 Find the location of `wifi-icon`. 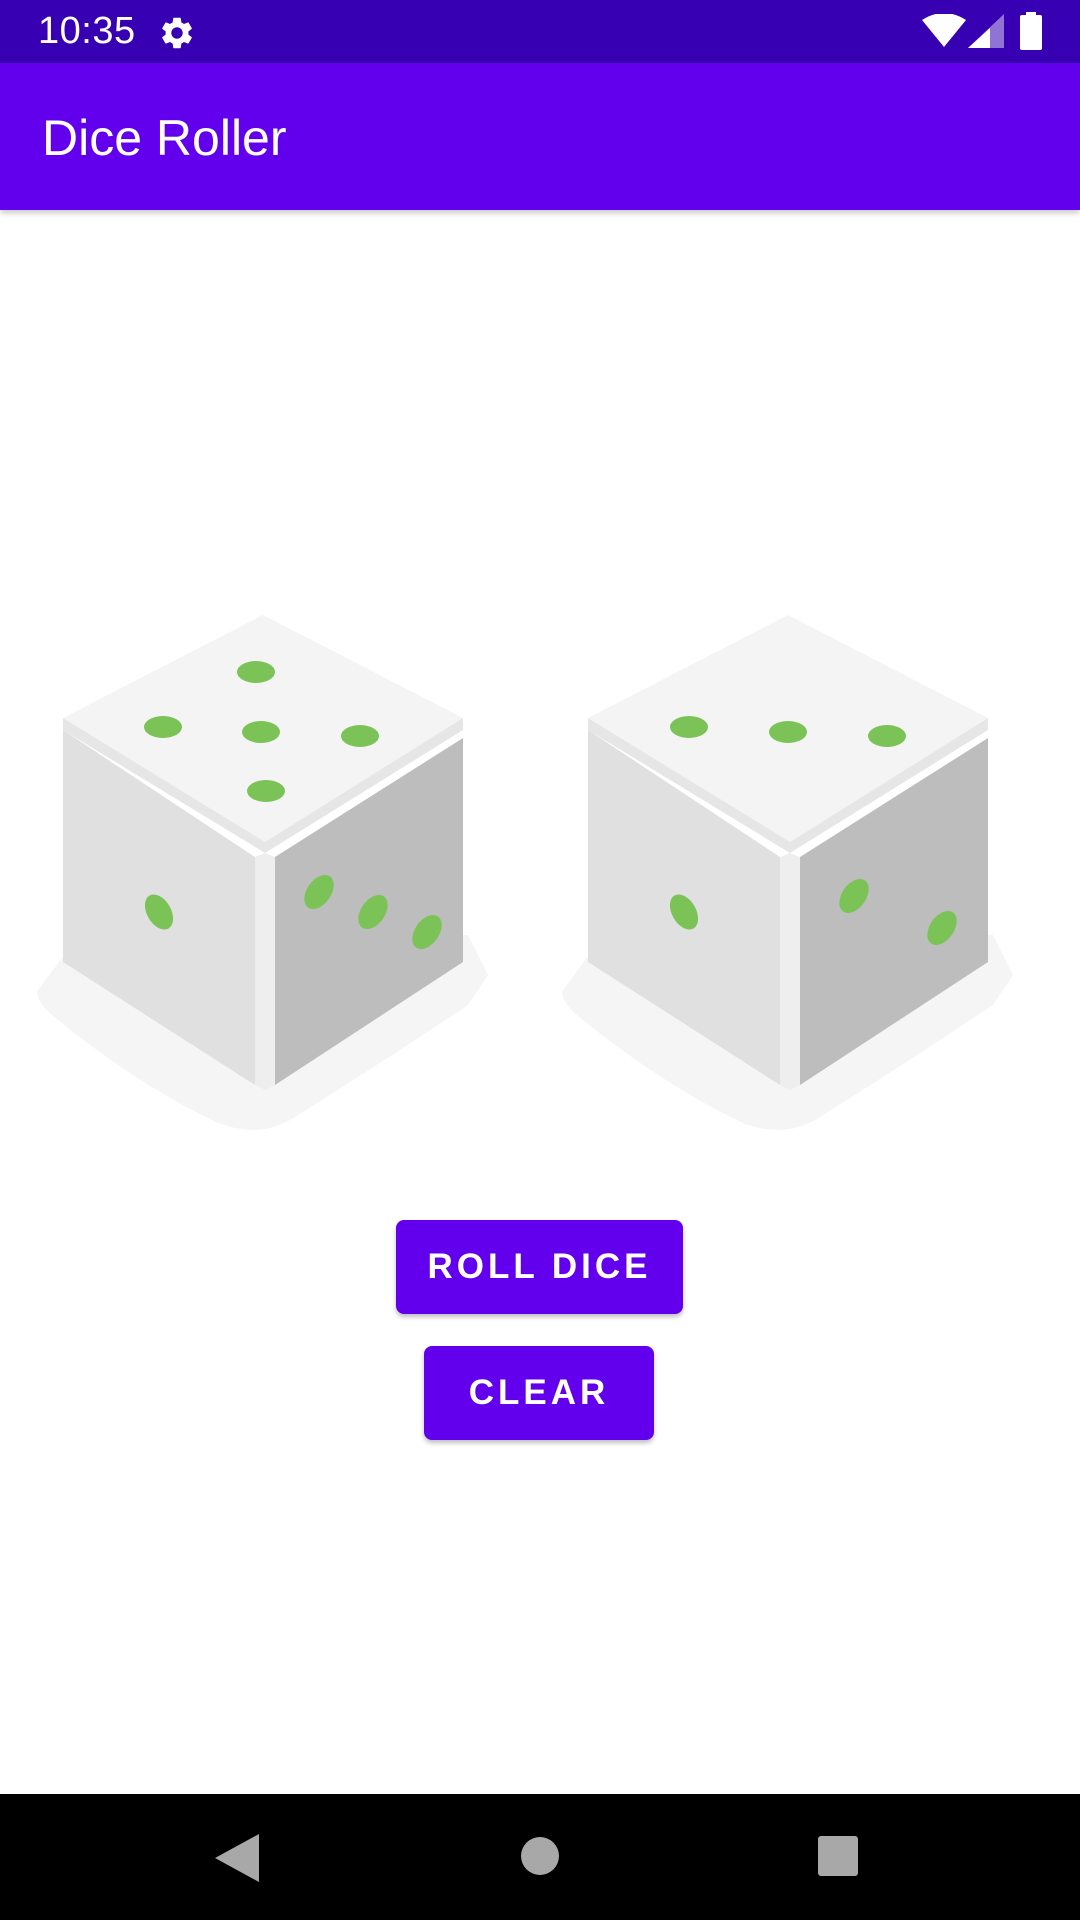

wifi-icon is located at coordinates (944, 30).